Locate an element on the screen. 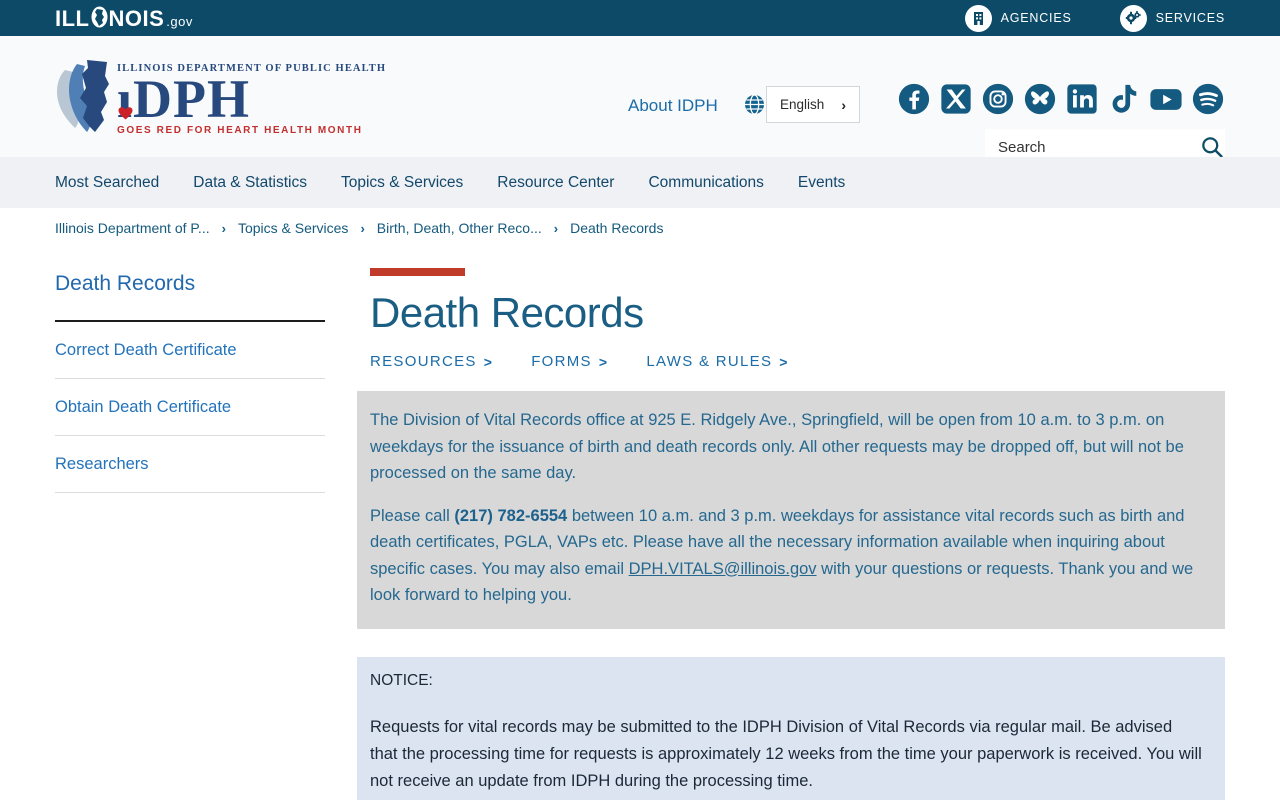  gov-logo-prefix: ILL is located at coordinates (72, 18).